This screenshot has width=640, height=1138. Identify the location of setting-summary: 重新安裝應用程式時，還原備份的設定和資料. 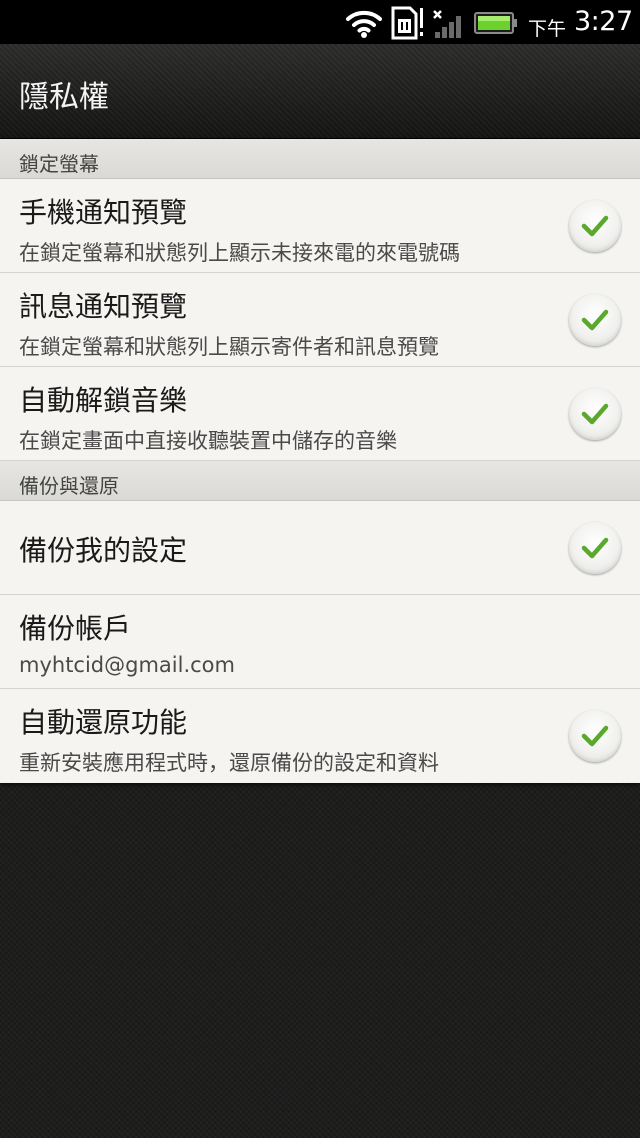
(229, 763).